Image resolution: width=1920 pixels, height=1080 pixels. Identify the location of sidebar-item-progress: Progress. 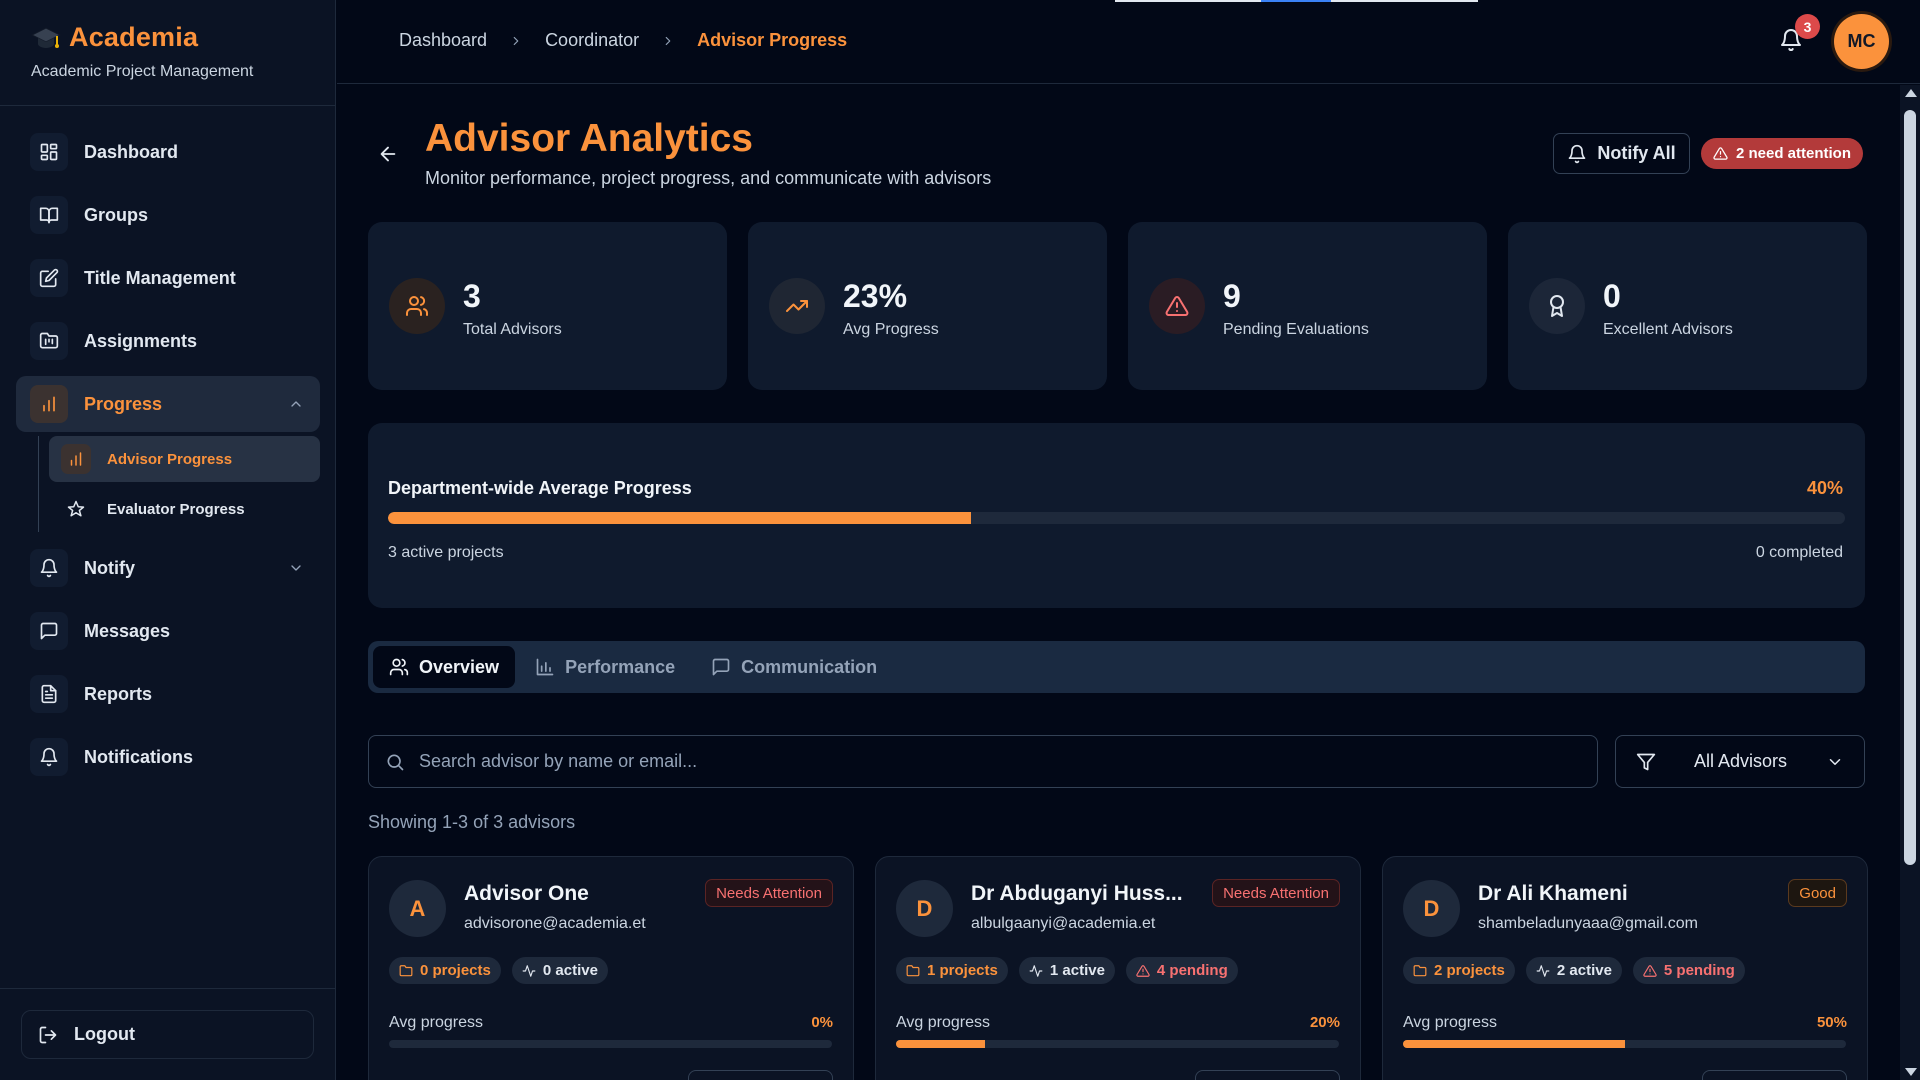
(168, 404).